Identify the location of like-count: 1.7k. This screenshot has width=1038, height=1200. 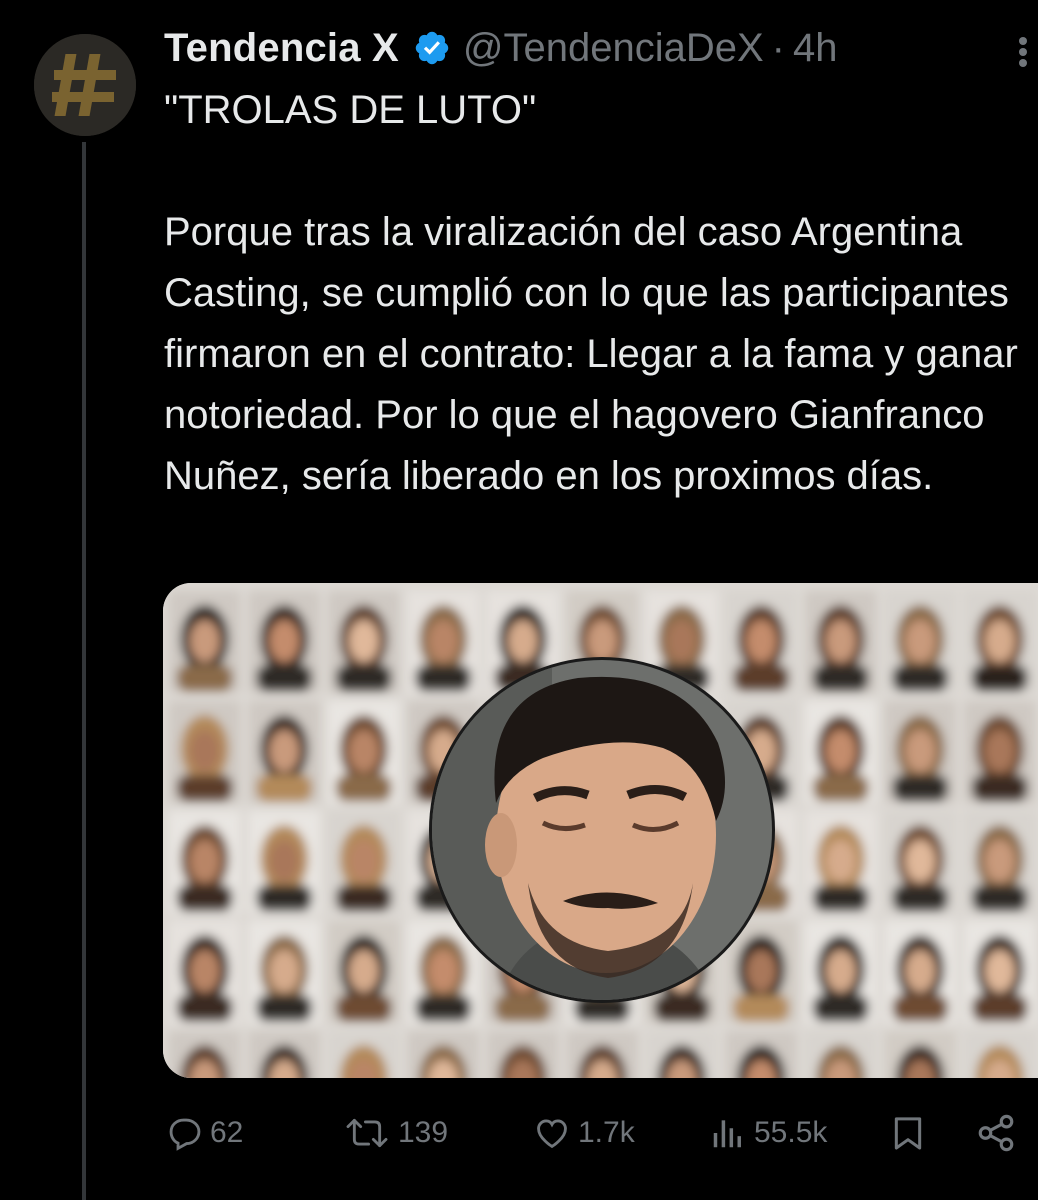
(606, 1132).